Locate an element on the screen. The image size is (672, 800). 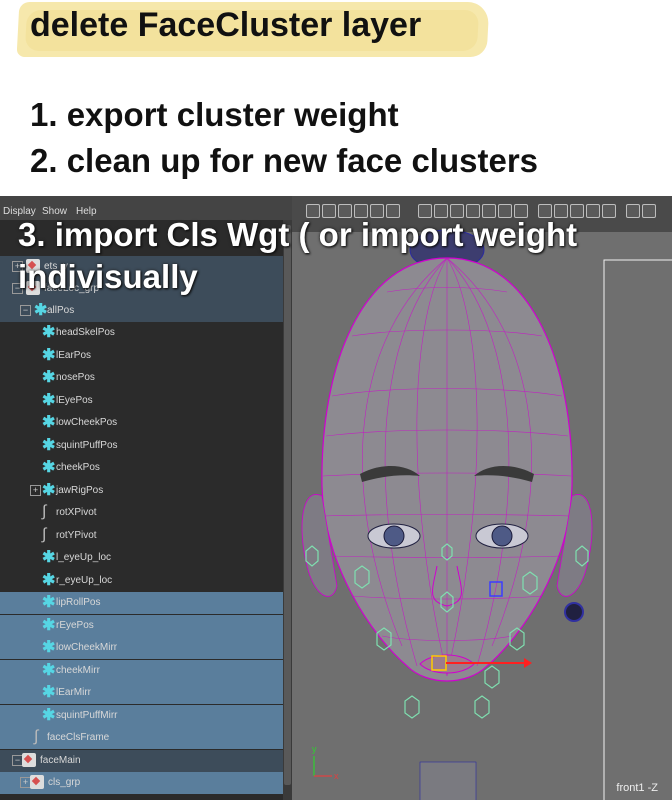
row-label: lowCheekMirr is located at coordinates (87, 647).